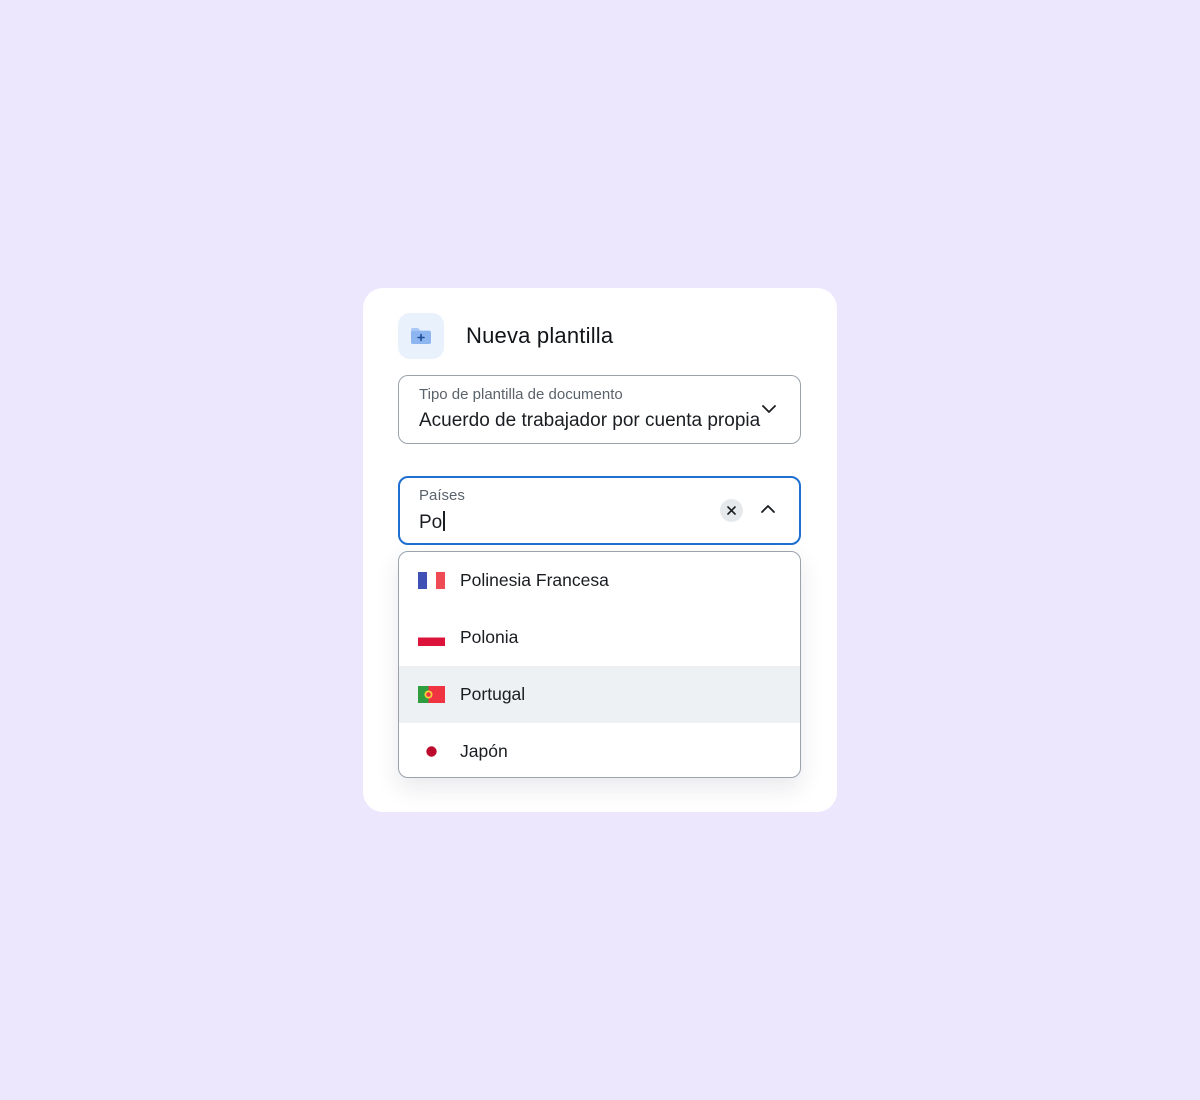 This screenshot has height=1100, width=1200. I want to click on countries-label: Países, so click(442, 495).